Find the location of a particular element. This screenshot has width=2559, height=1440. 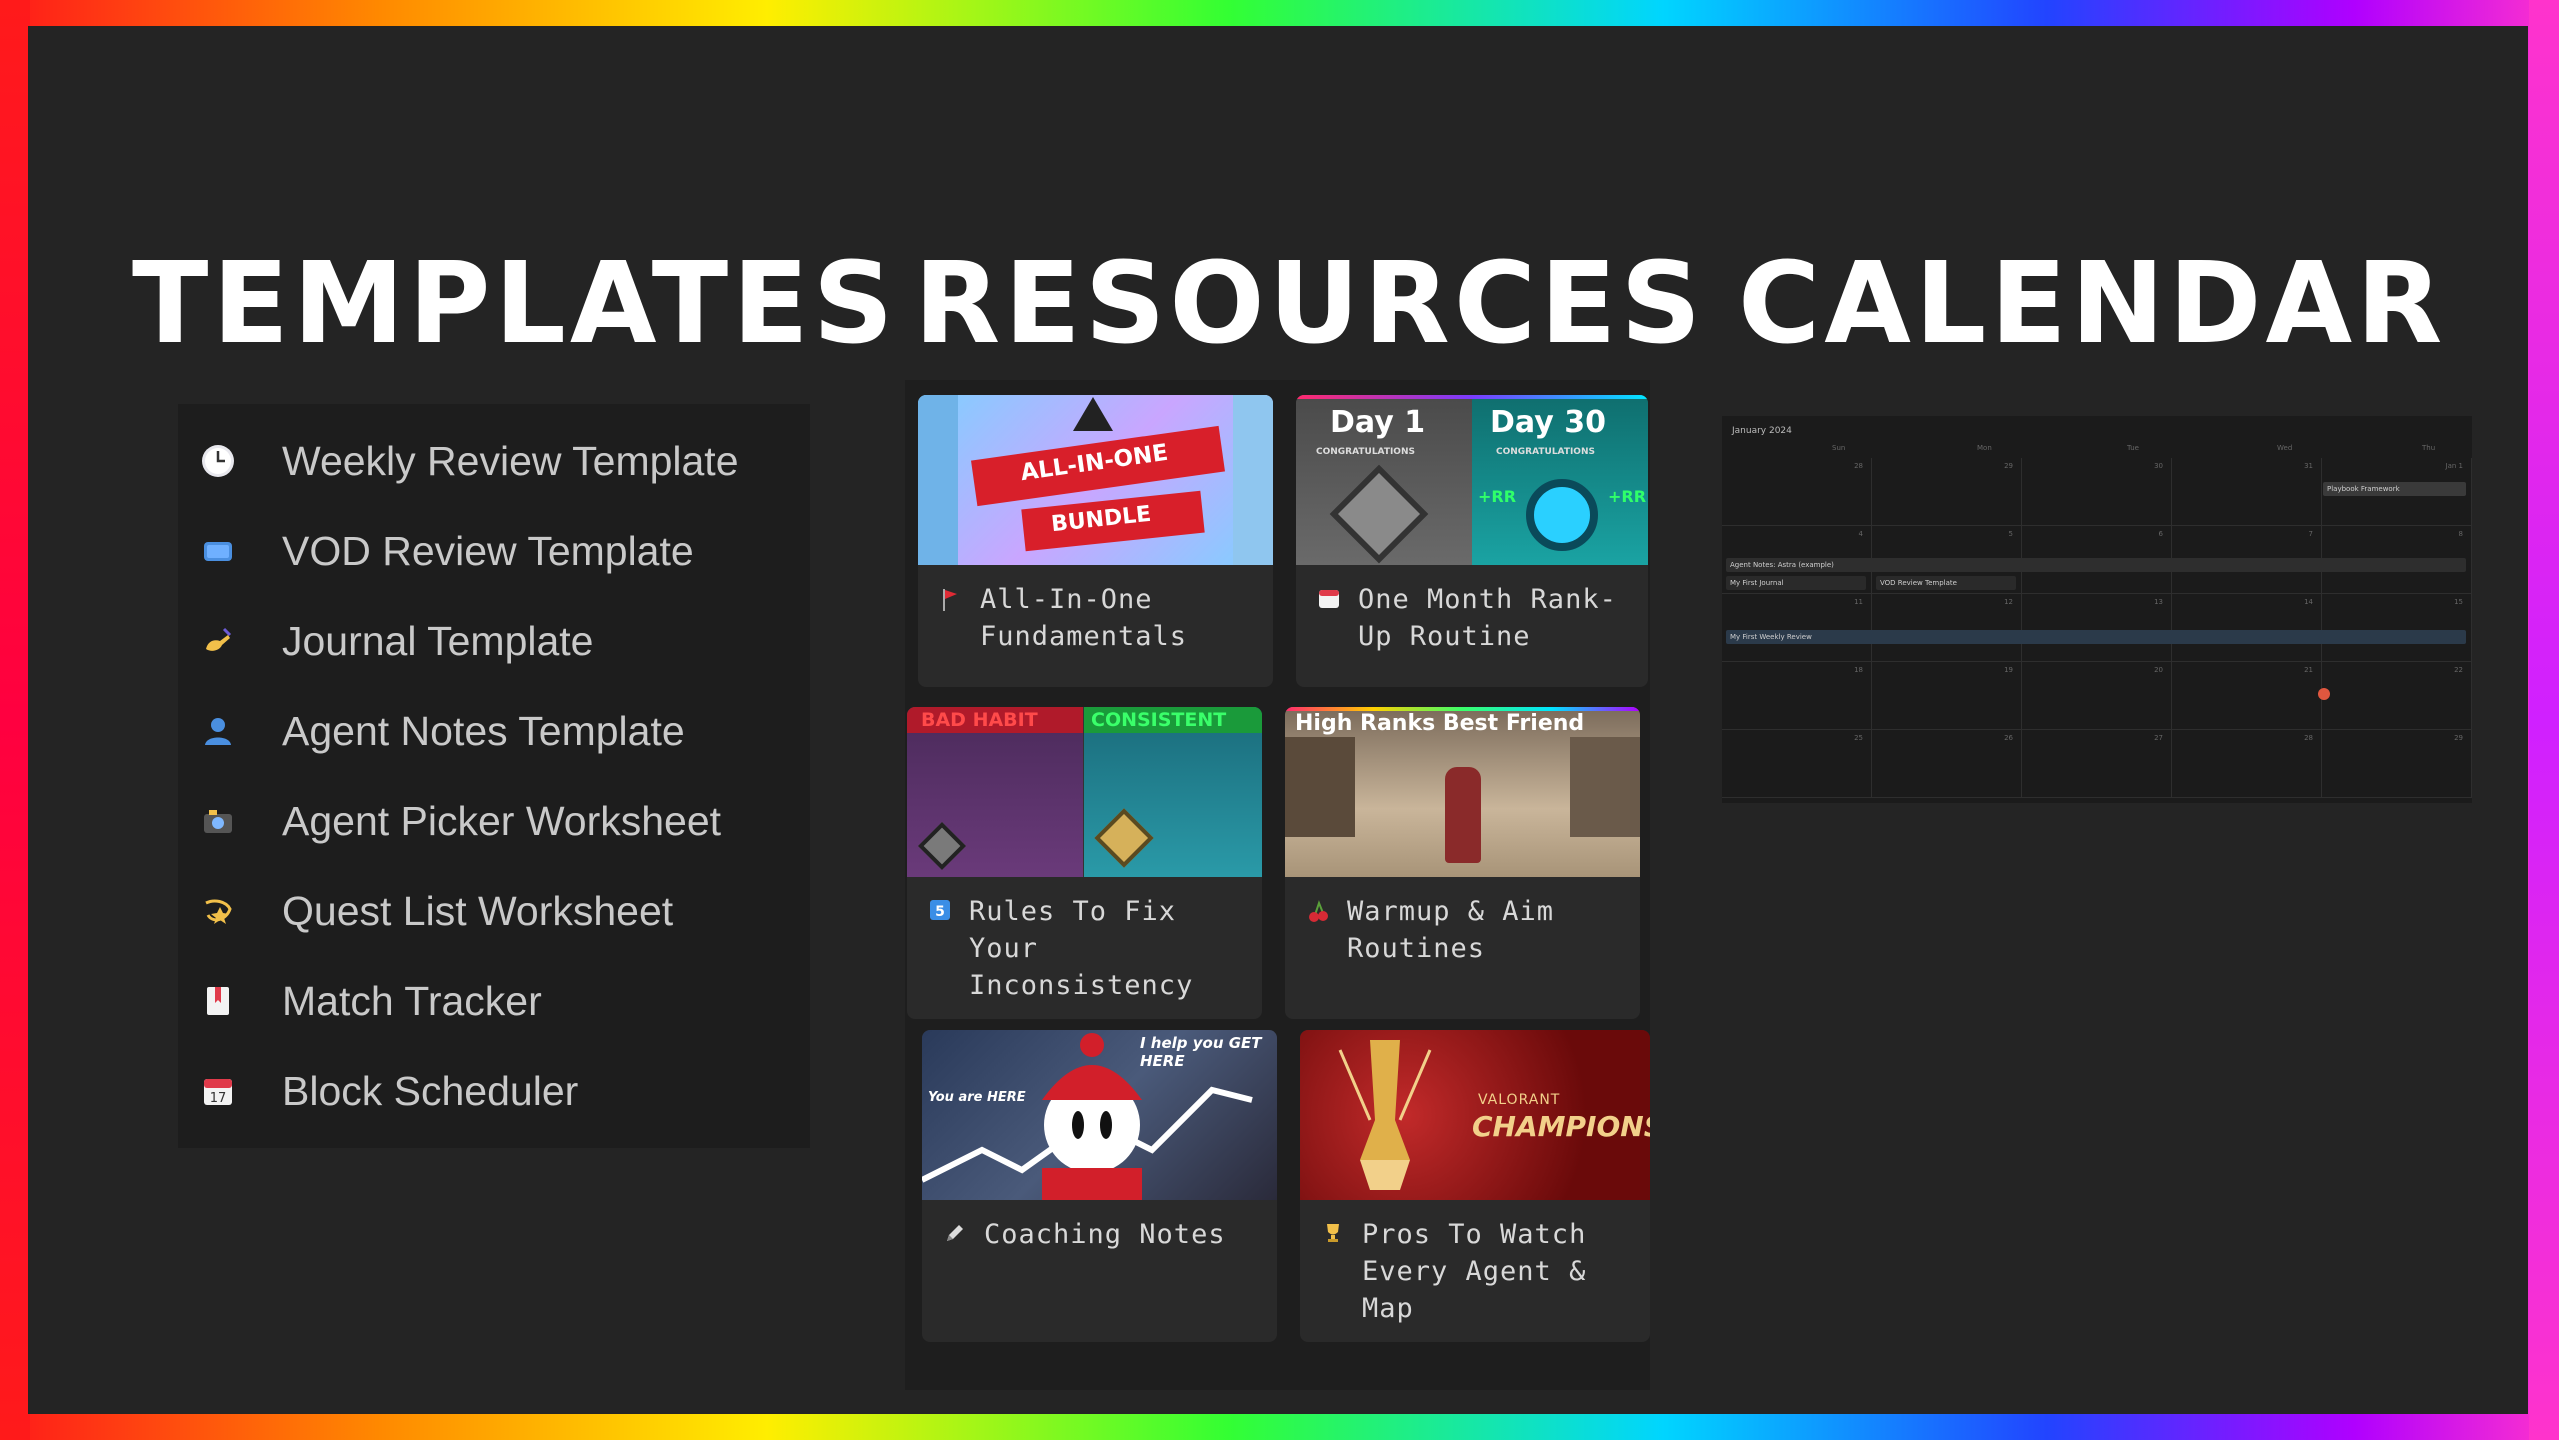

calendar-day-number: 27 is located at coordinates (2158, 738).